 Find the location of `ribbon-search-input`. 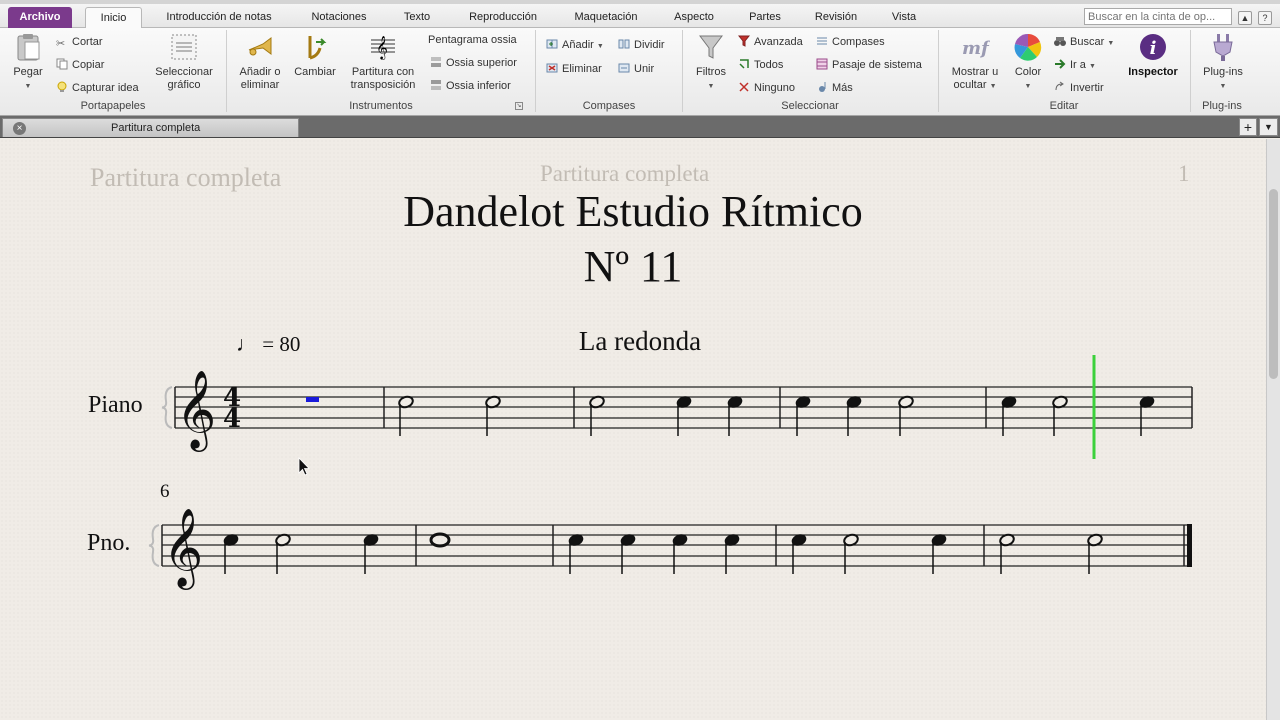

ribbon-search-input is located at coordinates (1158, 16).